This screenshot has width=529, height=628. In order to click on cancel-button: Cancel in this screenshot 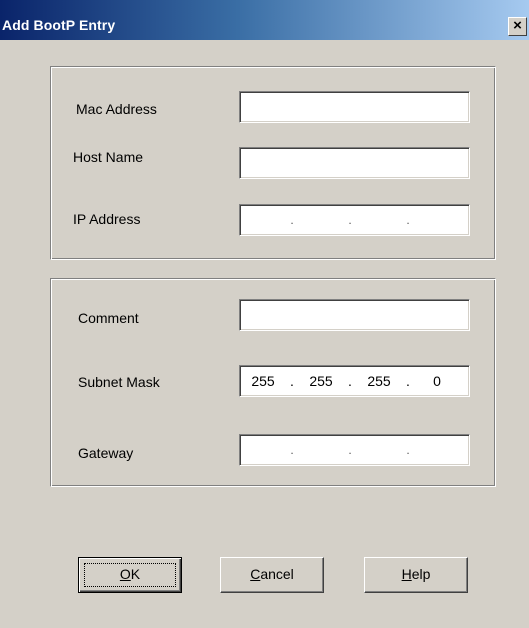, I will do `click(272, 575)`.